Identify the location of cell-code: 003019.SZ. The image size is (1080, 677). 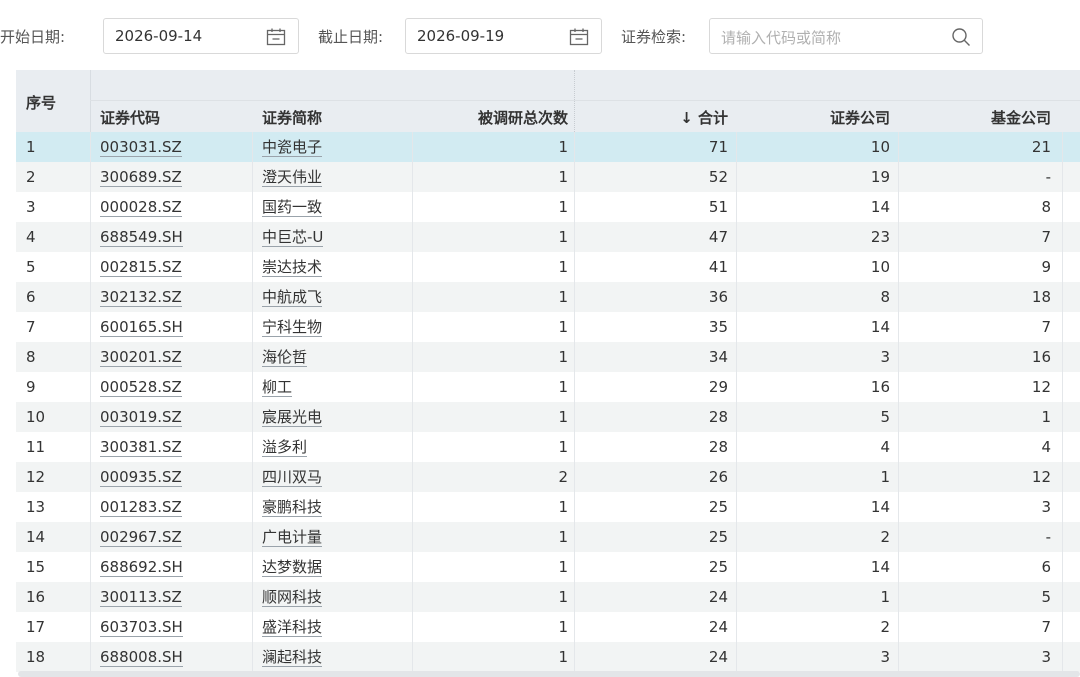
(175, 417).